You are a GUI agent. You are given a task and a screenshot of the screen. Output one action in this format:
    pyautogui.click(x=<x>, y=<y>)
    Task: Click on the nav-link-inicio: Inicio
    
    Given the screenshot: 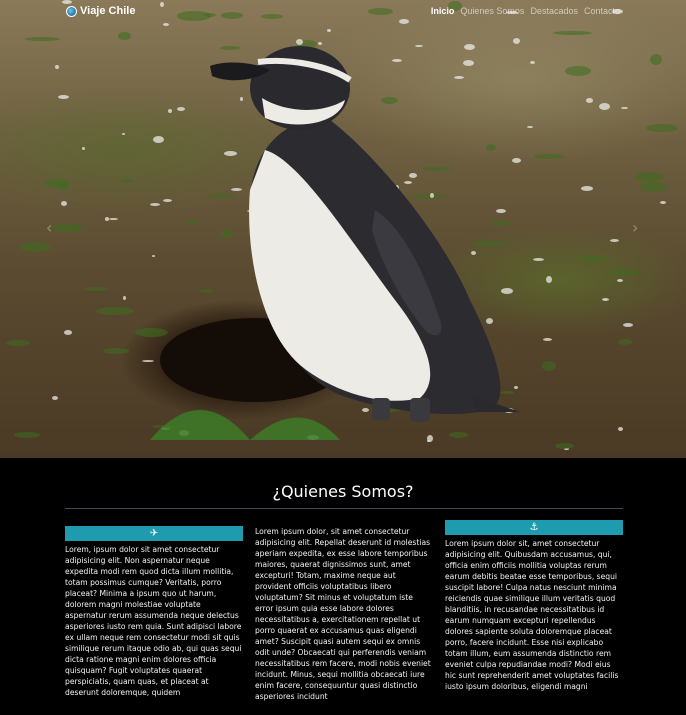 What is the action you would take?
    pyautogui.click(x=443, y=11)
    